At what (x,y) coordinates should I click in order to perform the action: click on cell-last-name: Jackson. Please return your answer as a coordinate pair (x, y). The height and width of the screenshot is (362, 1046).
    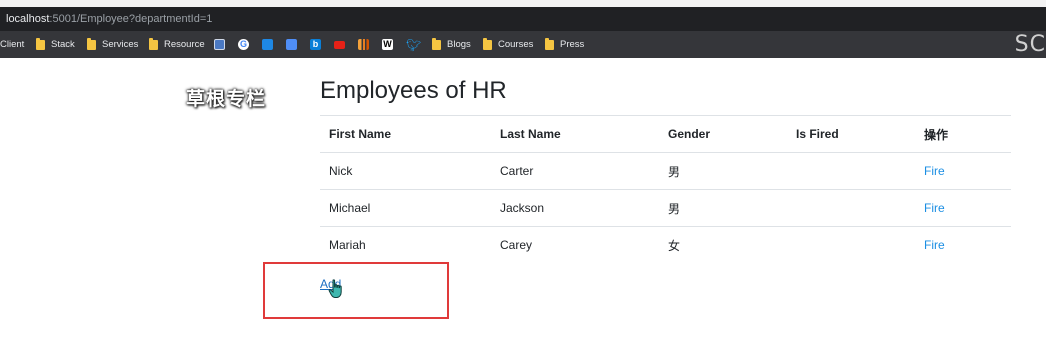
    Looking at the image, I should click on (575, 208).